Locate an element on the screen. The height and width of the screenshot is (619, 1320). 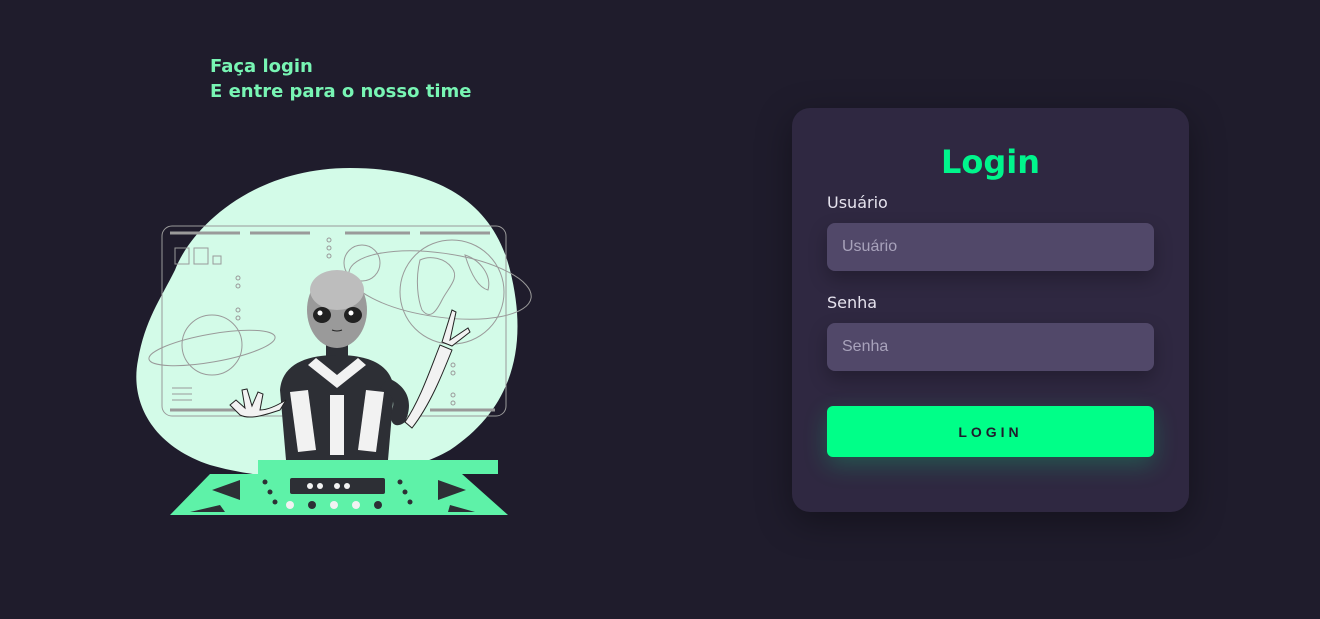
intro-subtitle: E entre para o nosso time is located at coordinates (341, 91).